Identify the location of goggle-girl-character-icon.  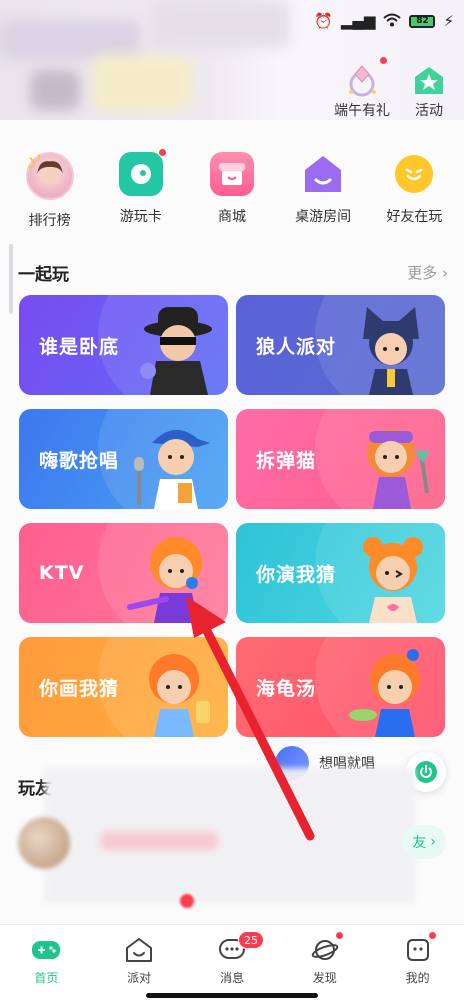
(398, 469).